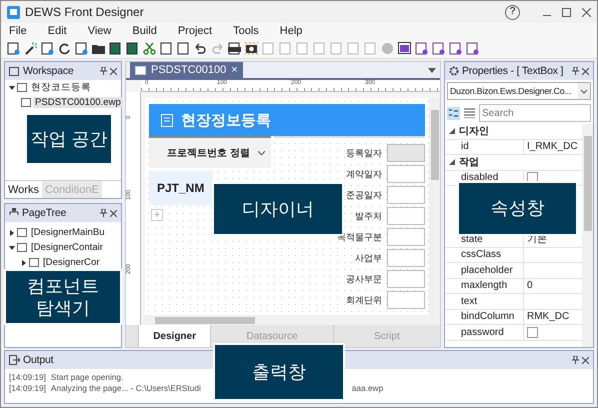 The image size is (598, 408). I want to click on callout-label: 속성창, so click(517, 208).